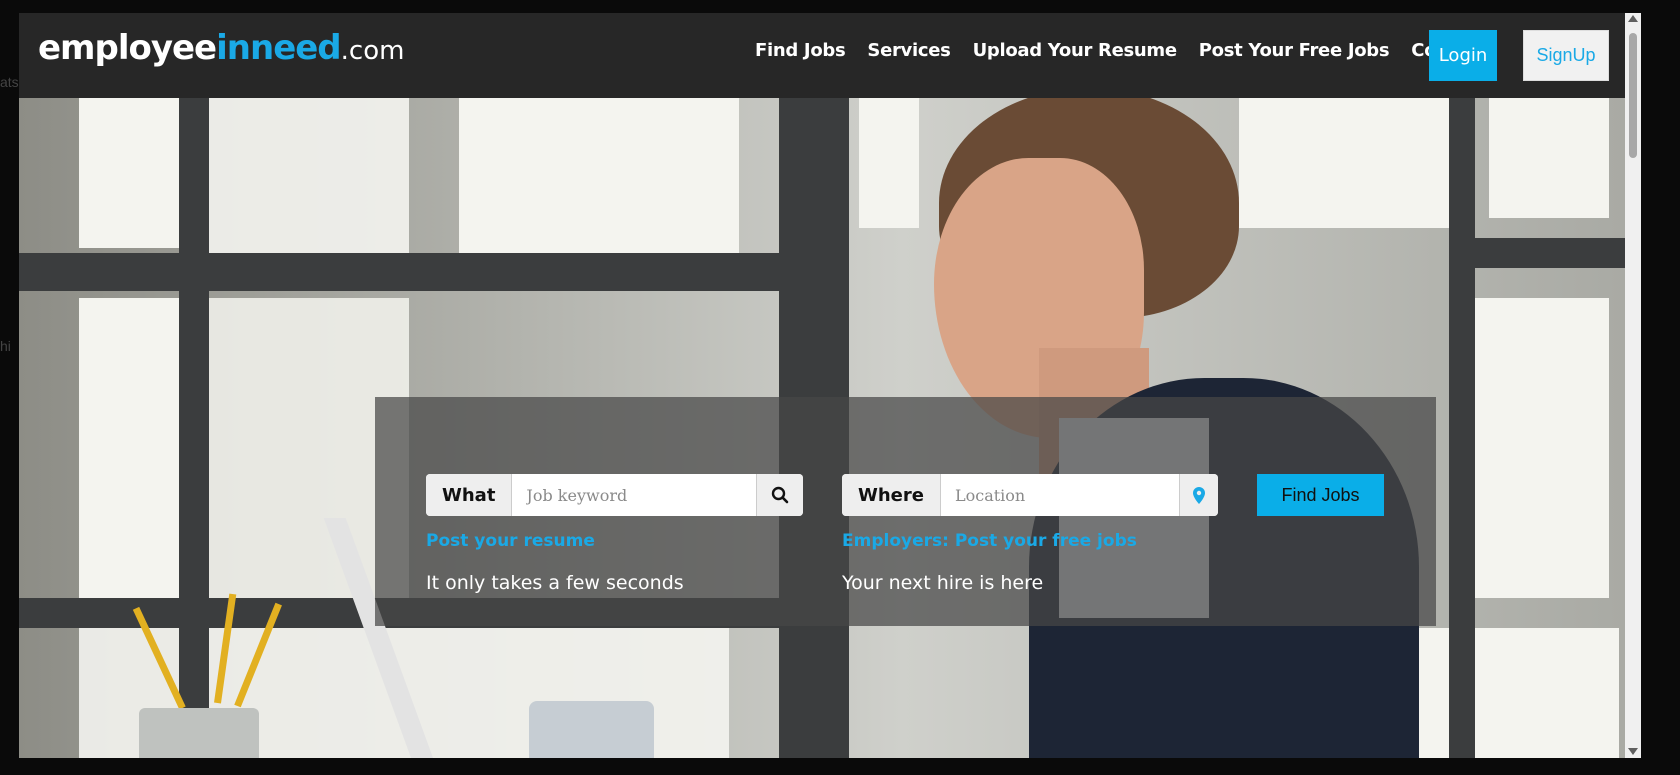 This screenshot has height=775, width=1680. What do you see at coordinates (9, 82) in the screenshot?
I see `background-text: ats` at bounding box center [9, 82].